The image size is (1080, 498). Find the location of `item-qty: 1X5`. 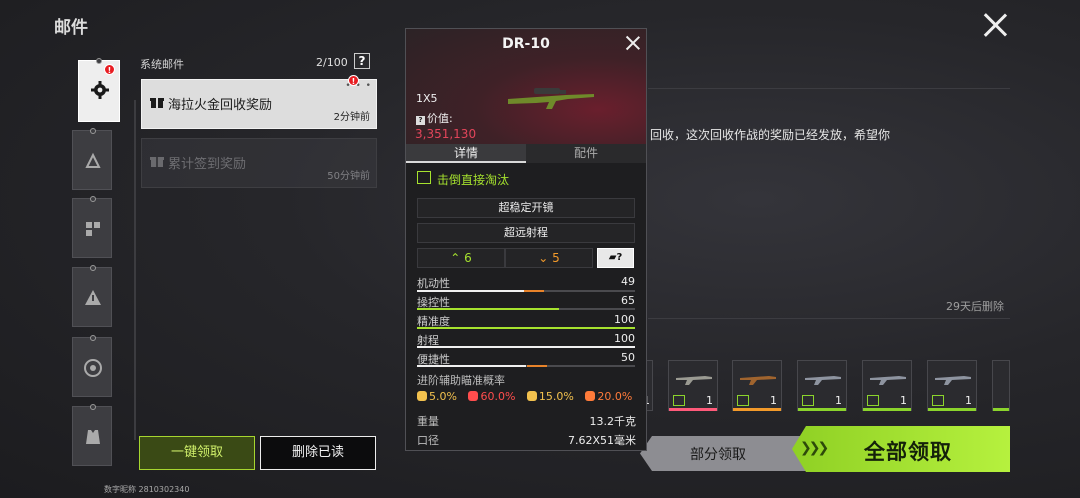

item-qty: 1X5 is located at coordinates (427, 98).